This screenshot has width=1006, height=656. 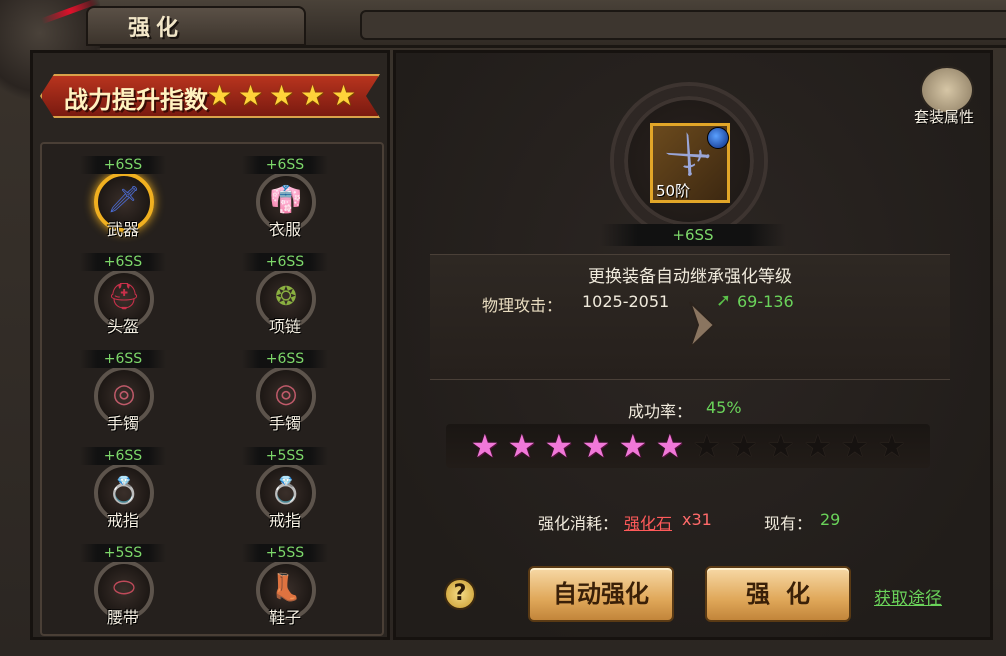 I want to click on equipment-slot: 💍 +6SS 戒指, so click(x=123, y=481).